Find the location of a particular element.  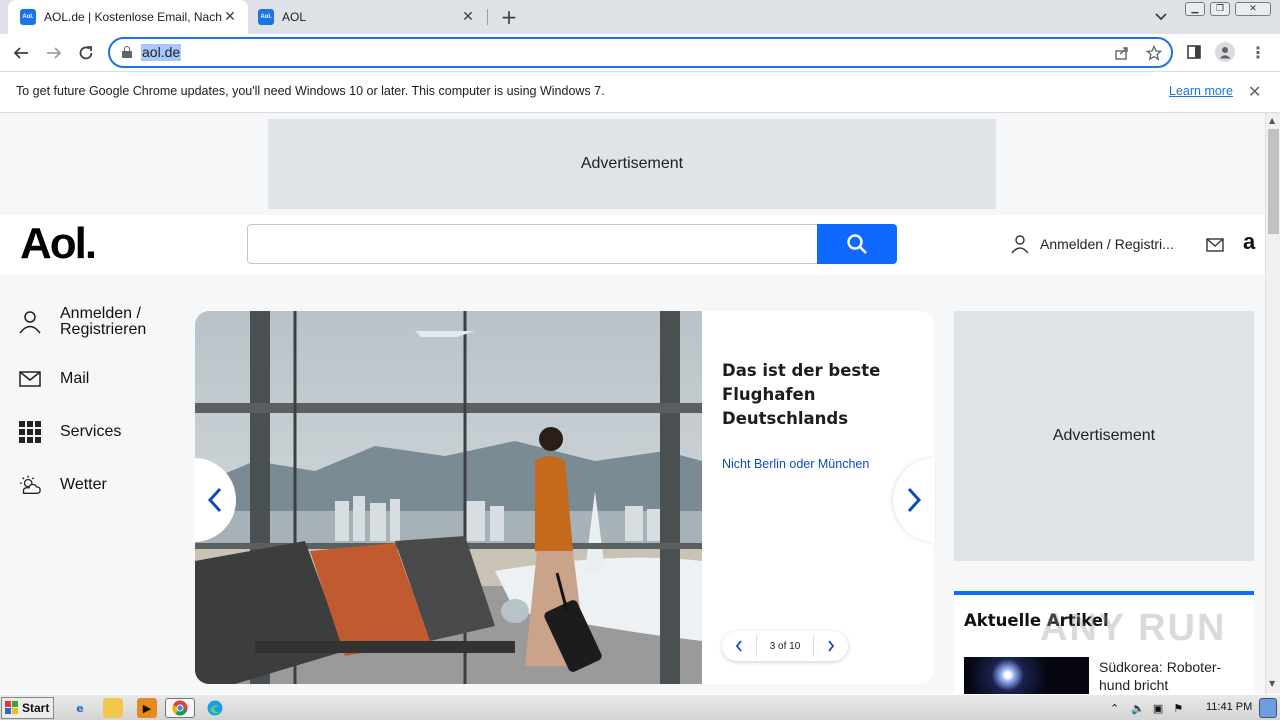

sidebar-item-mail: Mail is located at coordinates (53, 379).